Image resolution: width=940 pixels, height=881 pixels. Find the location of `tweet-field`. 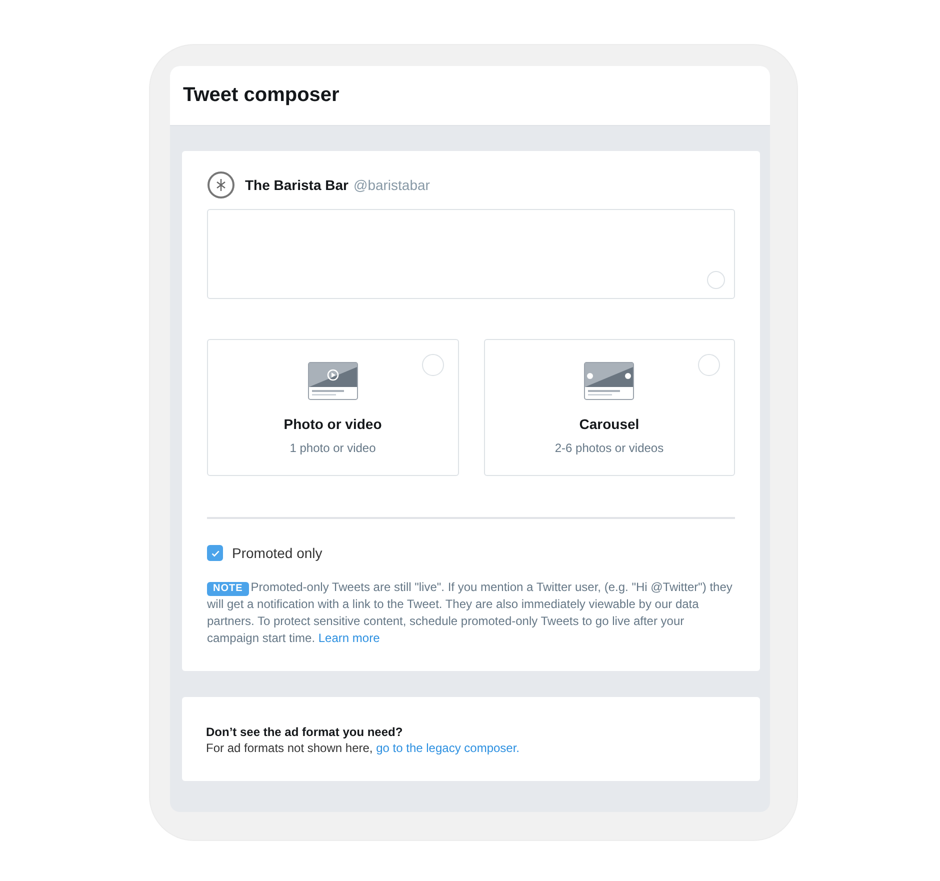

tweet-field is located at coordinates (471, 254).